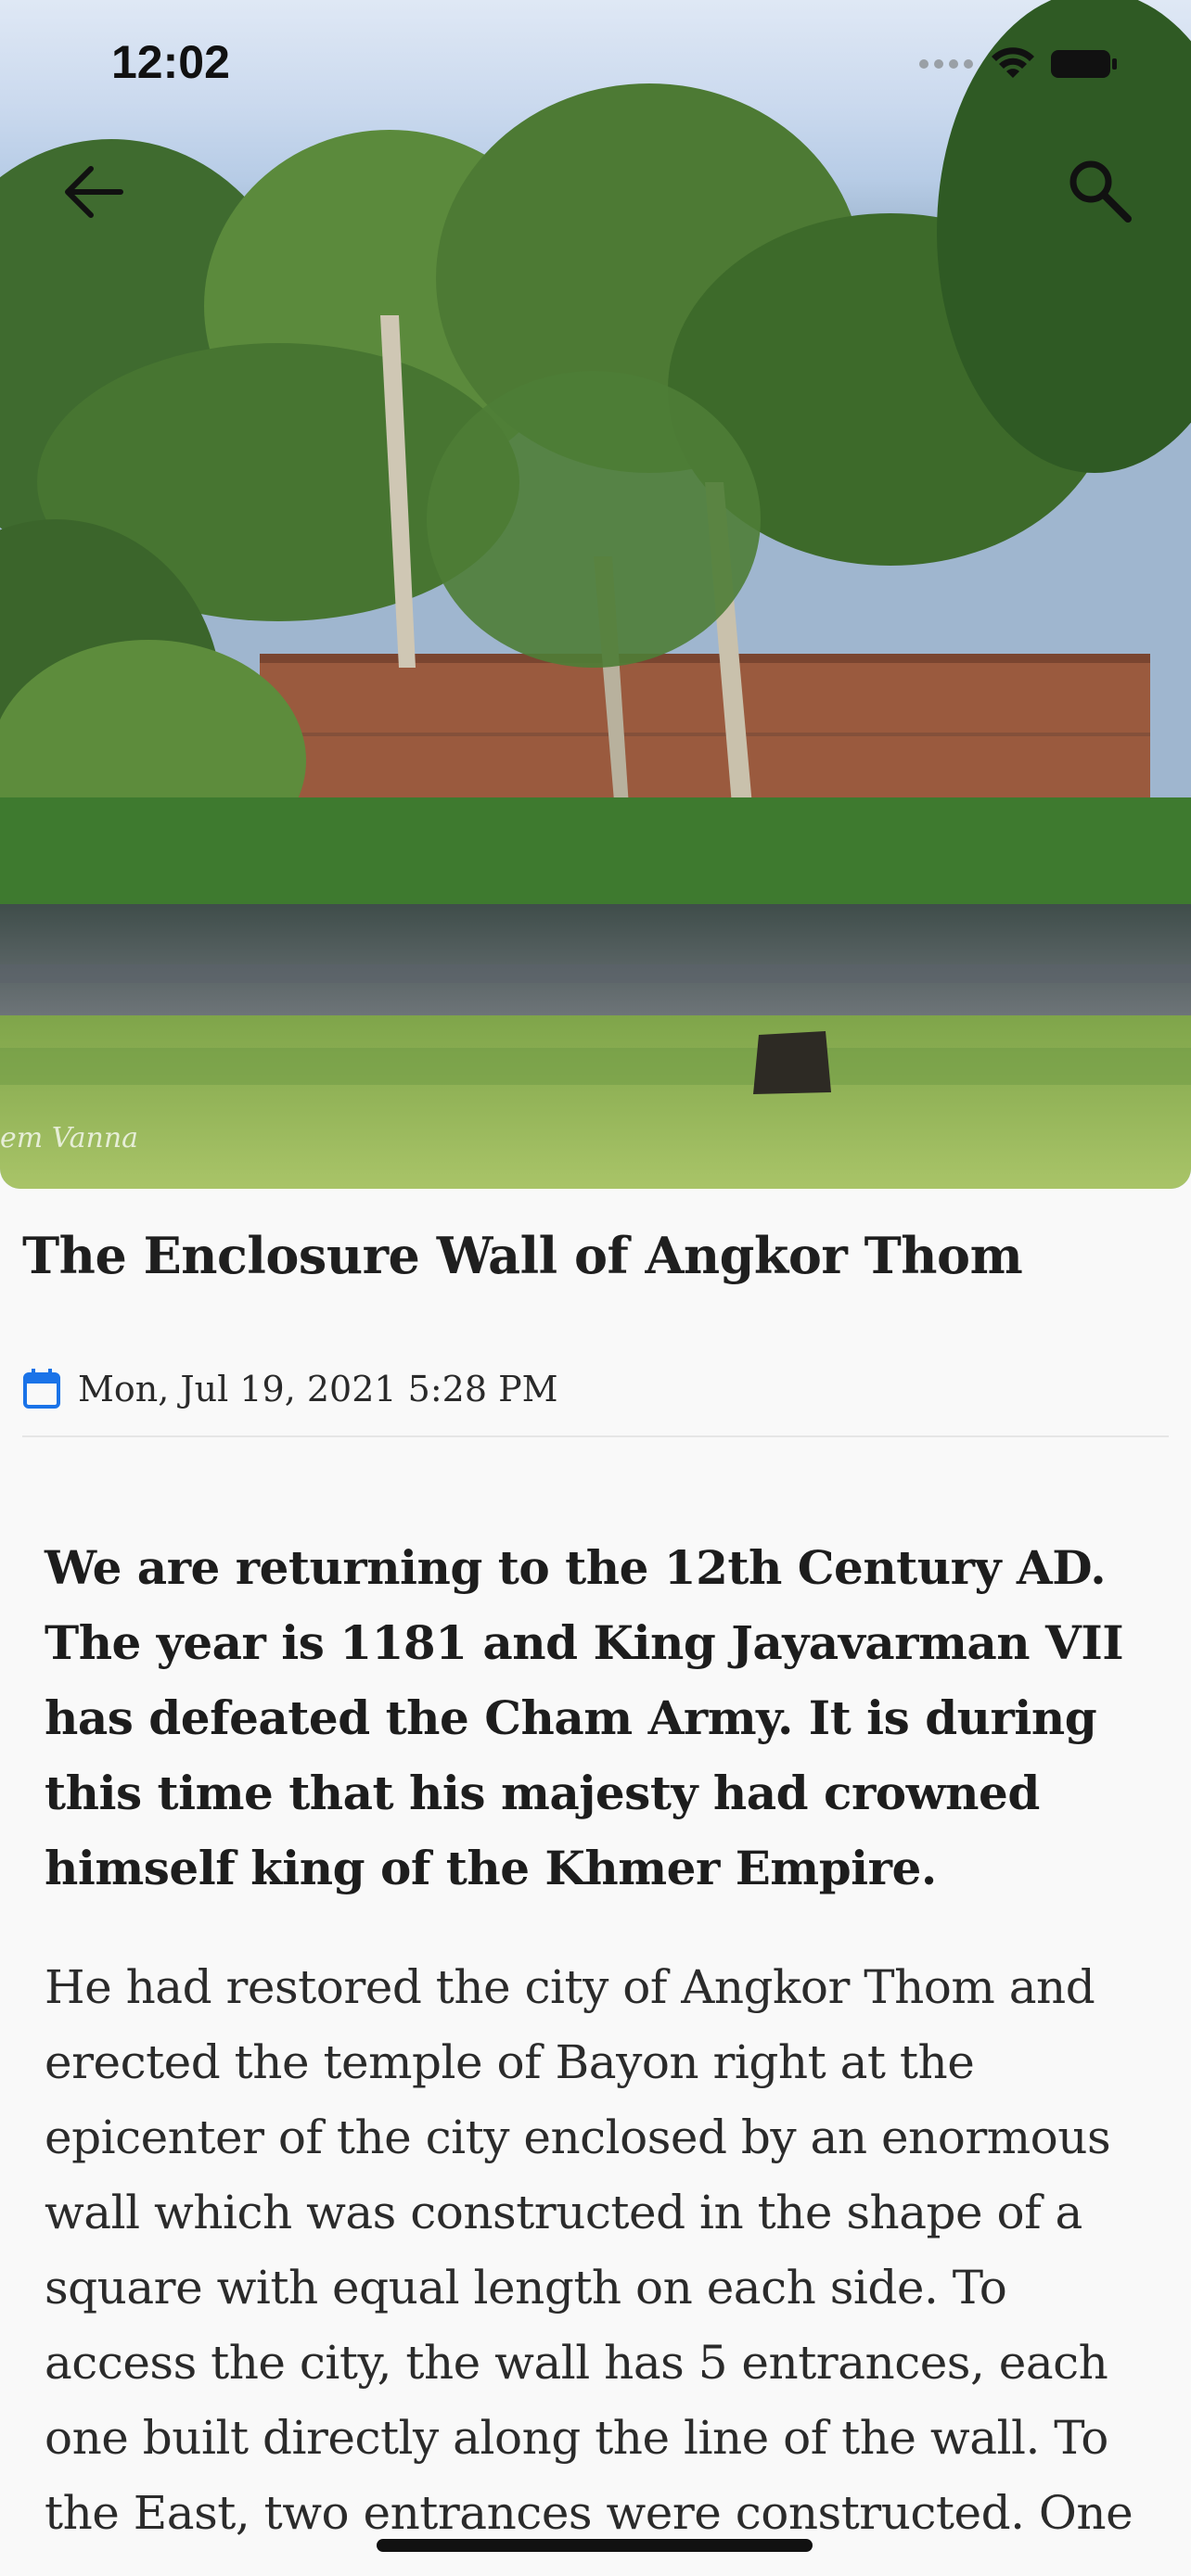  I want to click on search-icon, so click(1100, 191).